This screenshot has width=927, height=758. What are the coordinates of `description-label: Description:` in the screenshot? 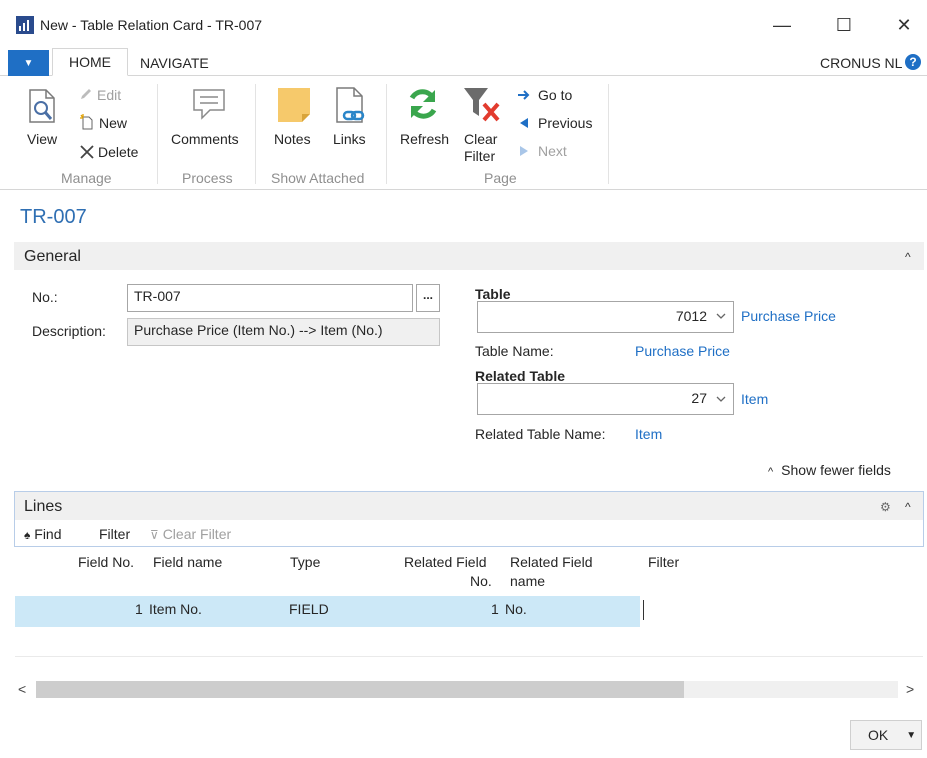 It's located at (69, 331).